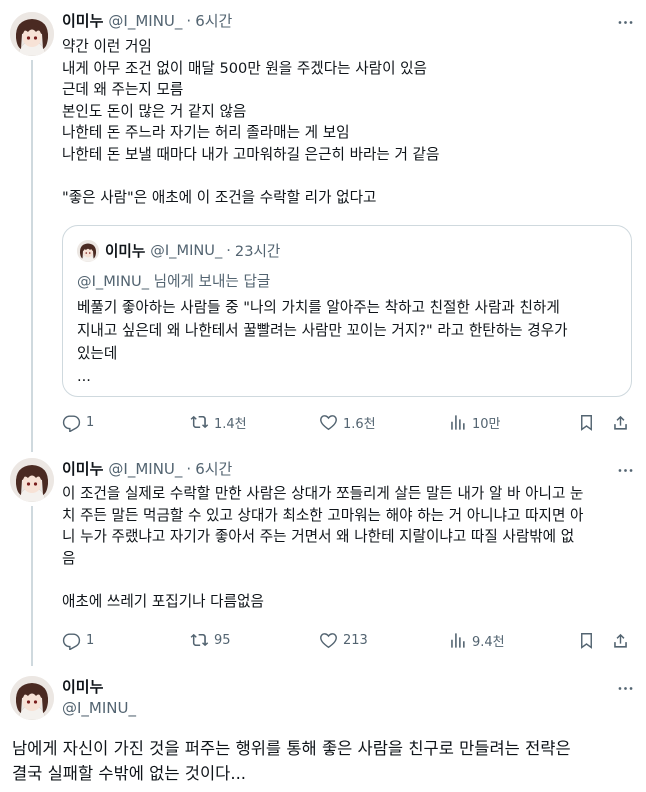 The height and width of the screenshot is (792, 646). I want to click on tweet-header: 이미누 @I_MINU_, so click(99, 696).